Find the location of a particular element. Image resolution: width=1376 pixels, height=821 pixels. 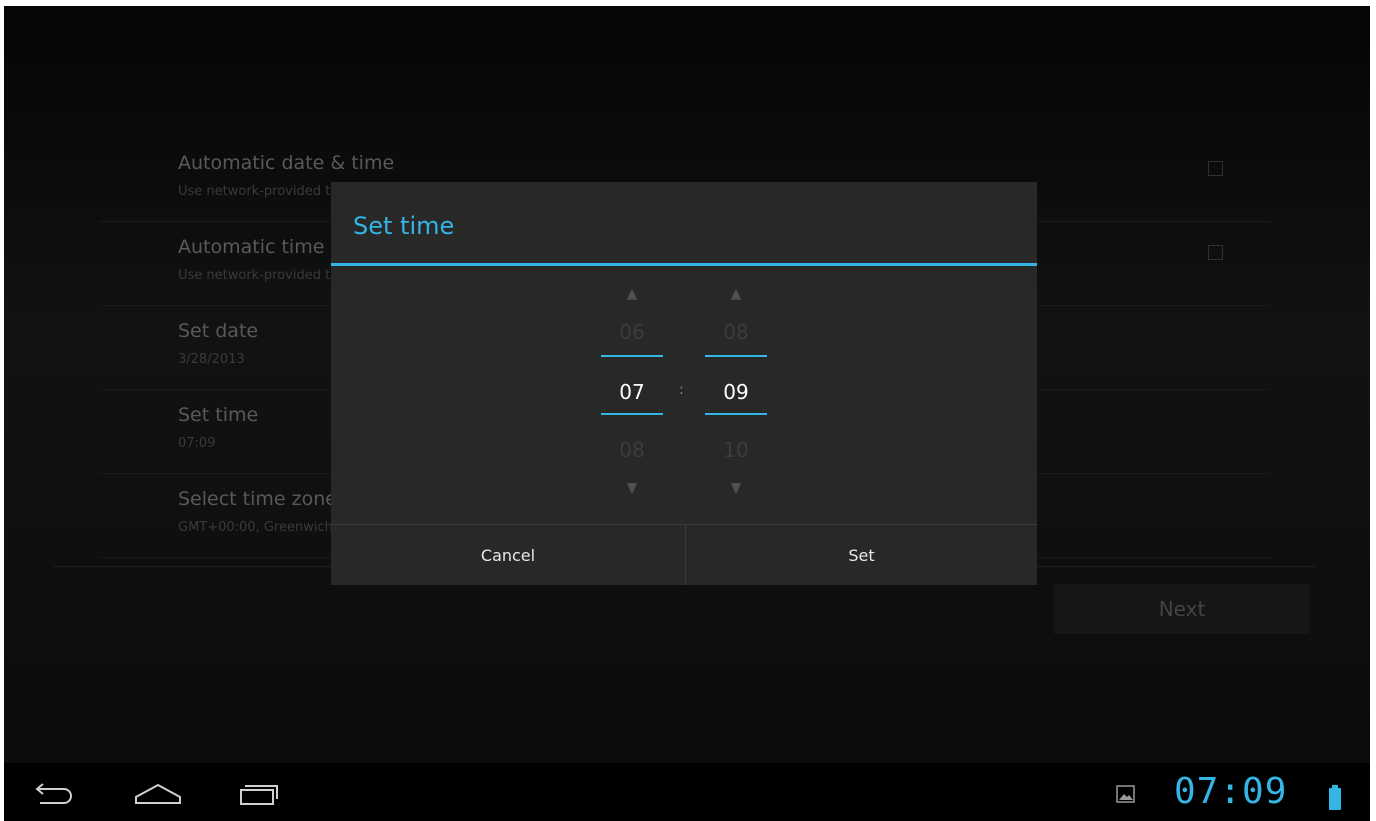

hour-increment-arrow-icon: ▲ is located at coordinates (632, 294).